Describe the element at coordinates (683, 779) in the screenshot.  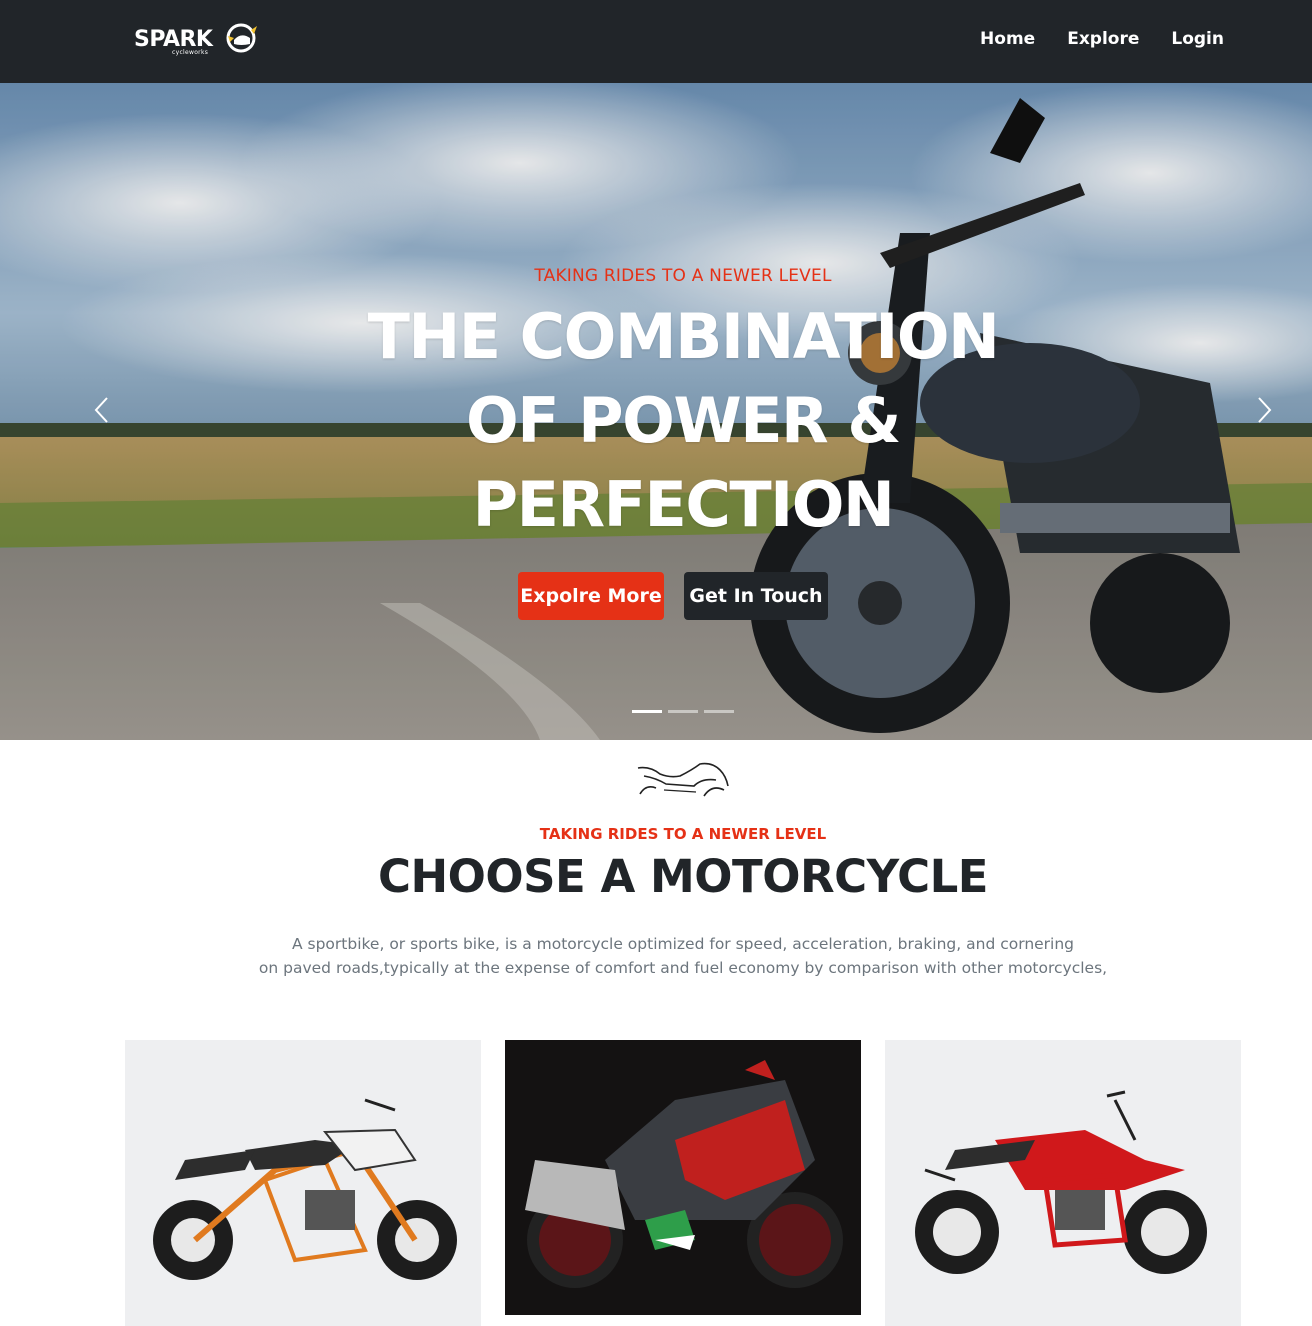
I see `sportbike-icon` at that location.